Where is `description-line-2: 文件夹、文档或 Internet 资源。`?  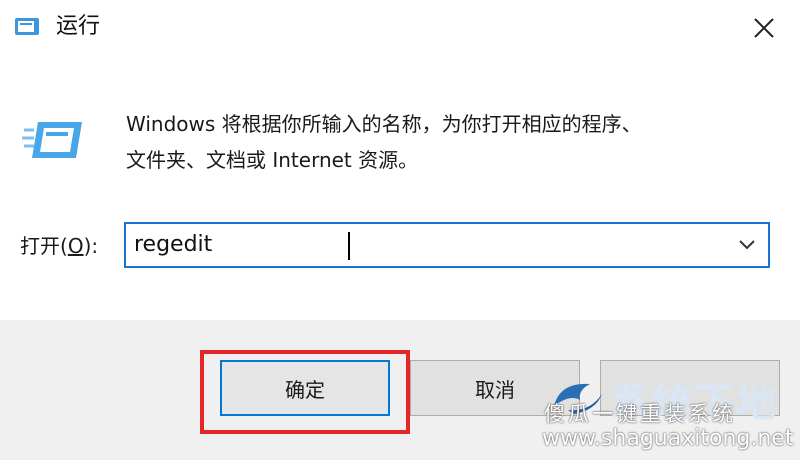
description-line-2: 文件夹、文档或 Internet 资源。 is located at coordinates (272, 160).